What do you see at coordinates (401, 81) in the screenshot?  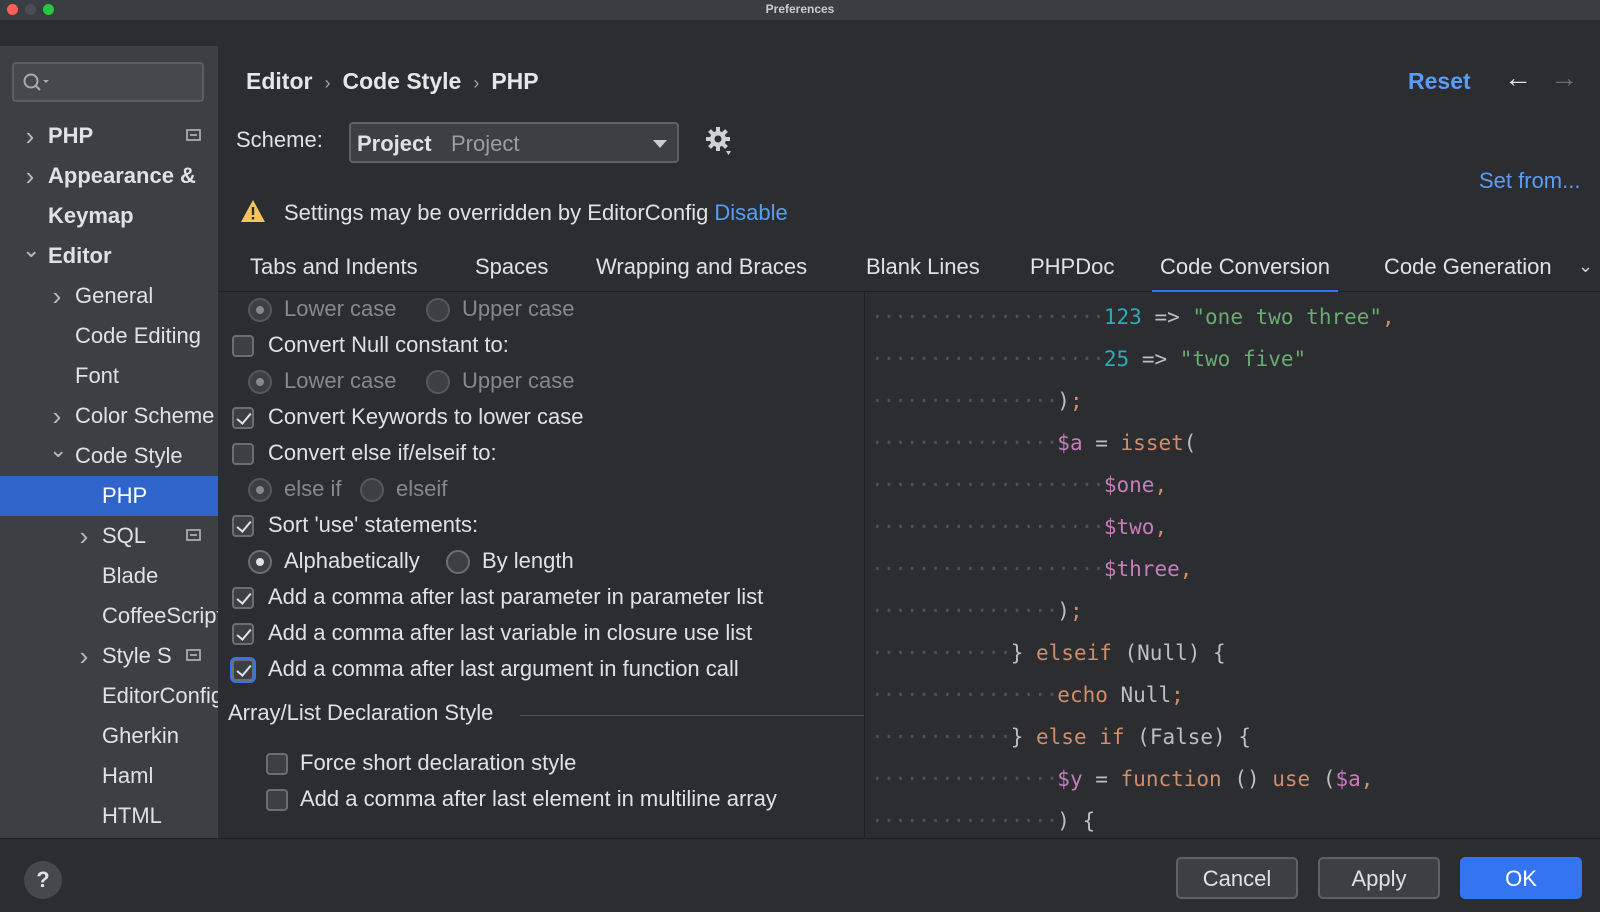 I see `breadcrumb-code-style: Code Style` at bounding box center [401, 81].